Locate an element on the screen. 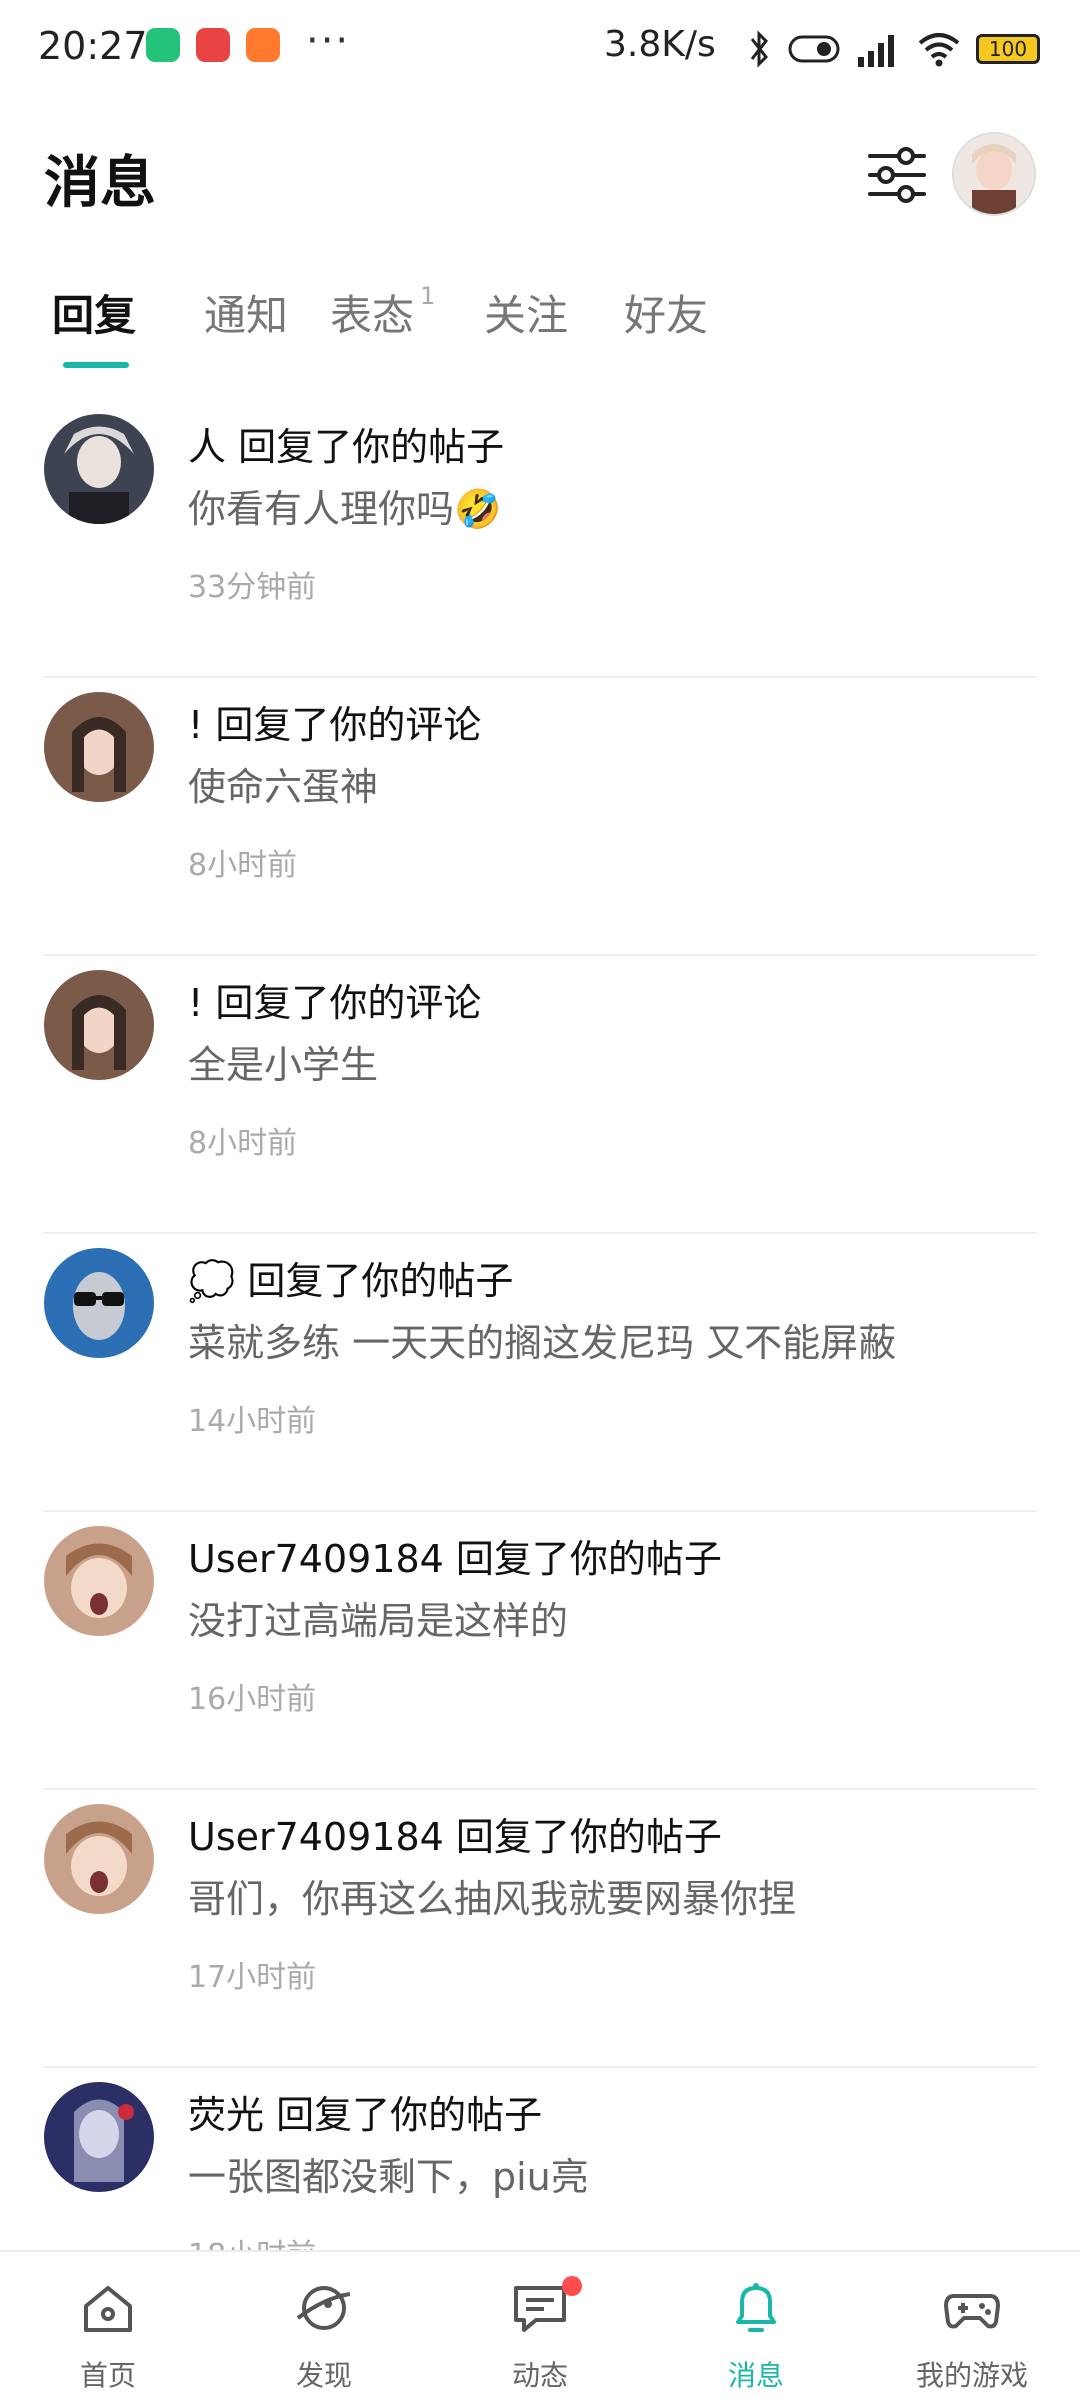  unread-dot is located at coordinates (572, 2286).